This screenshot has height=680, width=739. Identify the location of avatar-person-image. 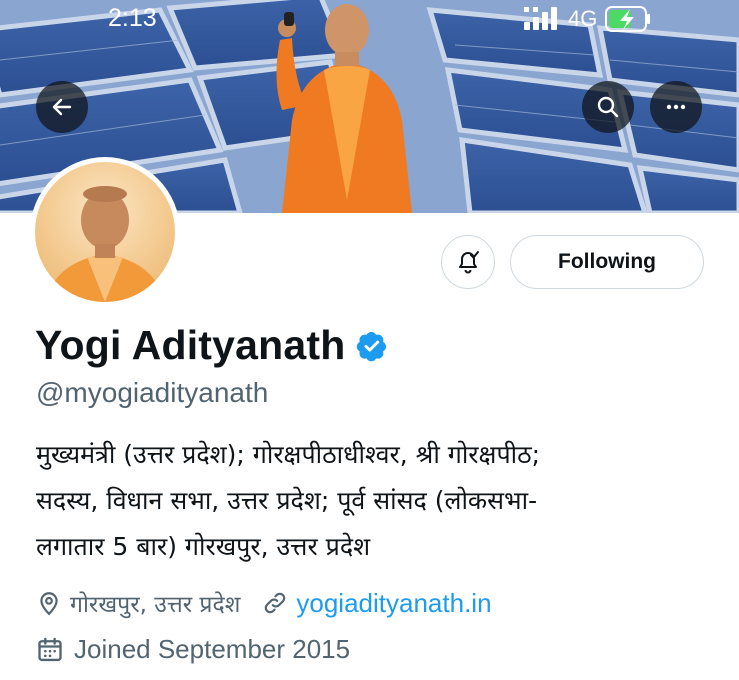
(105, 244).